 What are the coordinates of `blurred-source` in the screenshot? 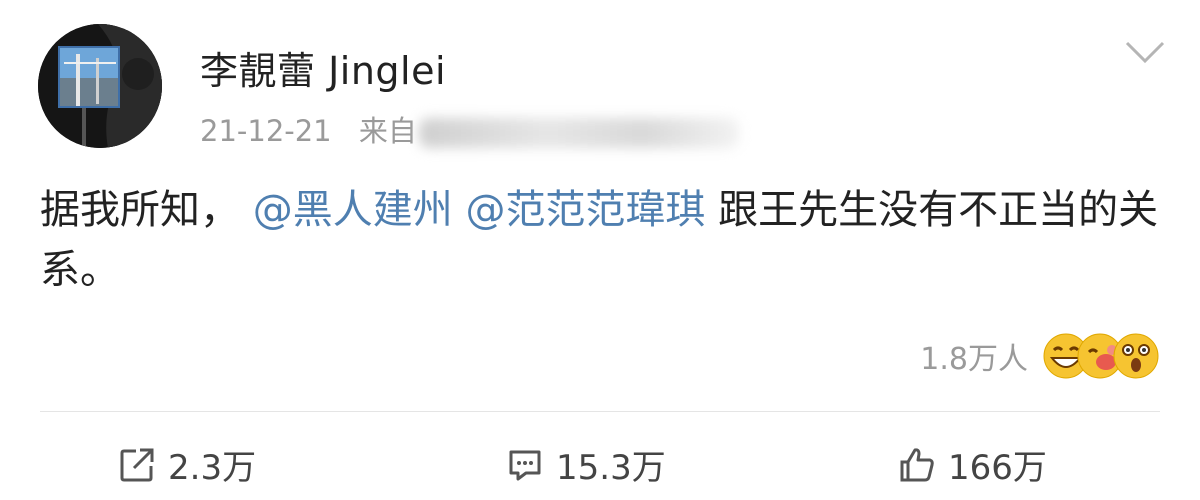 It's located at (578, 133).